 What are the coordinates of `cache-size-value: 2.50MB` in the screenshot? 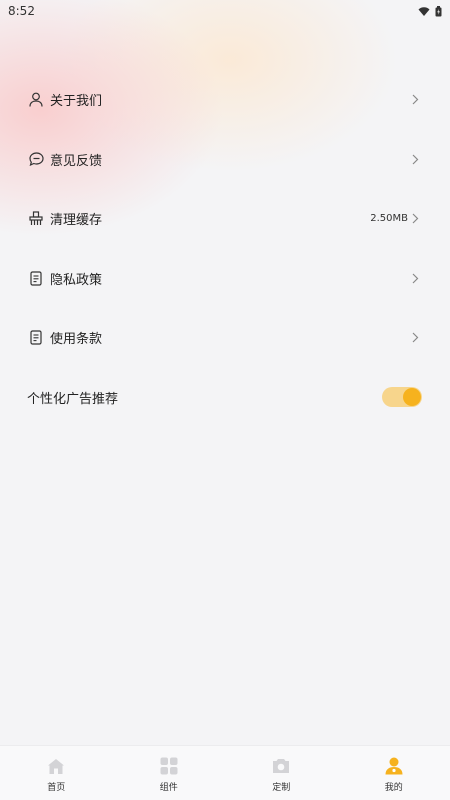 It's located at (389, 219).